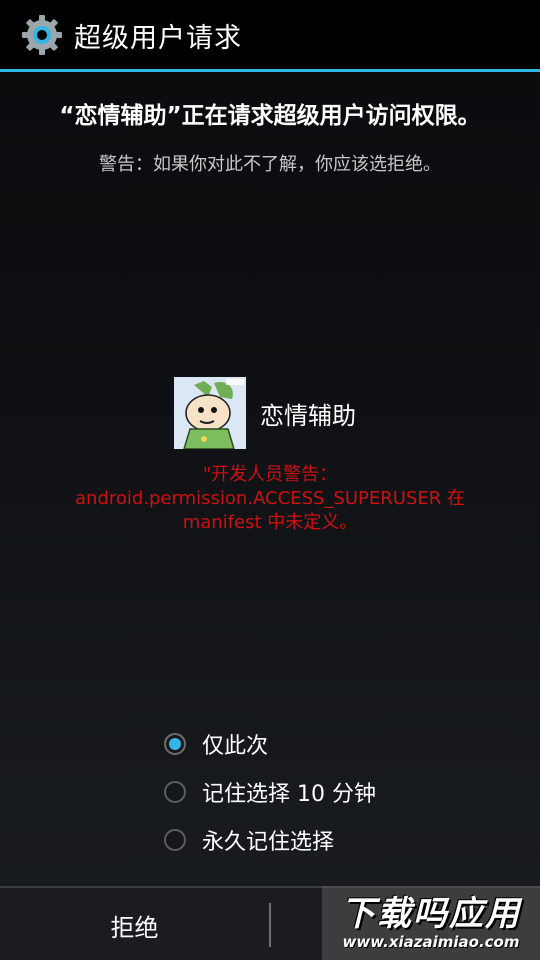 The image size is (540, 960). I want to click on watermark-logo: 下载吗应用, so click(431, 914).